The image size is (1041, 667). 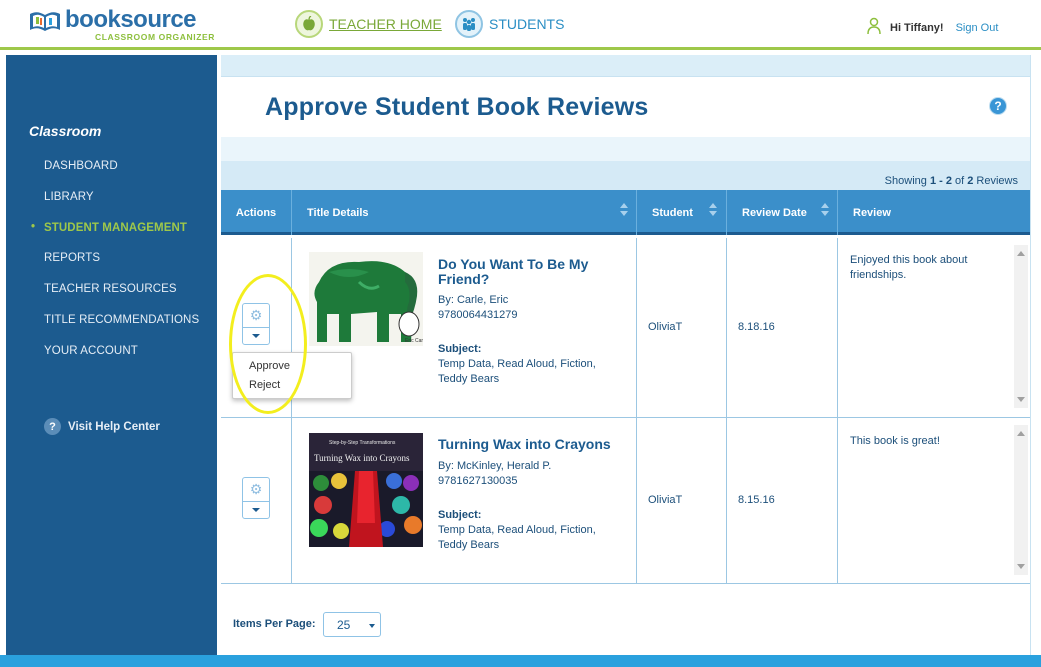 I want to click on visit-help-center-link: ? Visit Help Center, so click(x=102, y=426).